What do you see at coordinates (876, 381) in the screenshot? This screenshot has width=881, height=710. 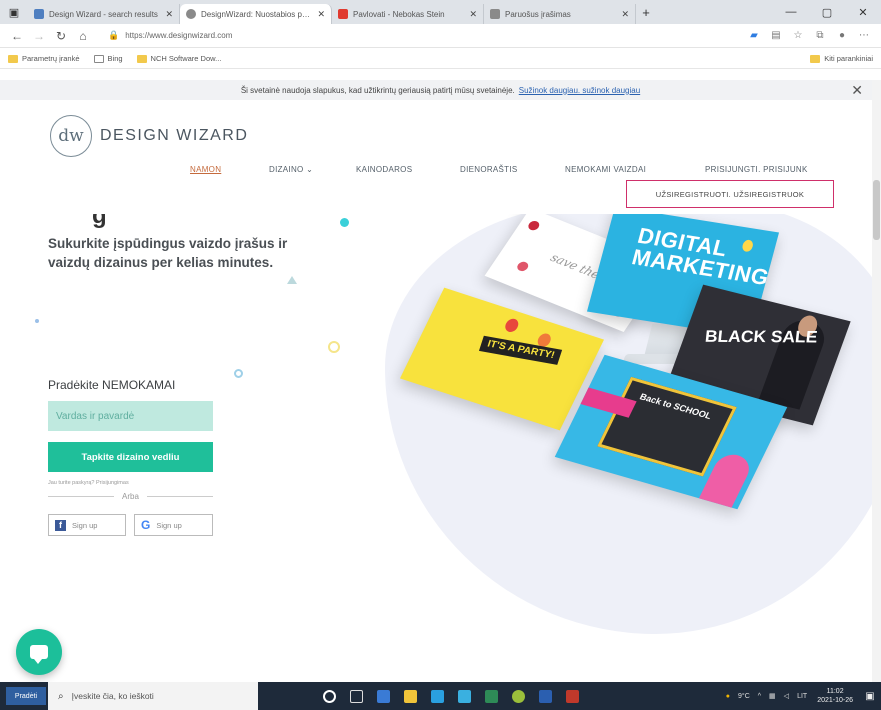 I see `page-scrollbar` at bounding box center [876, 381].